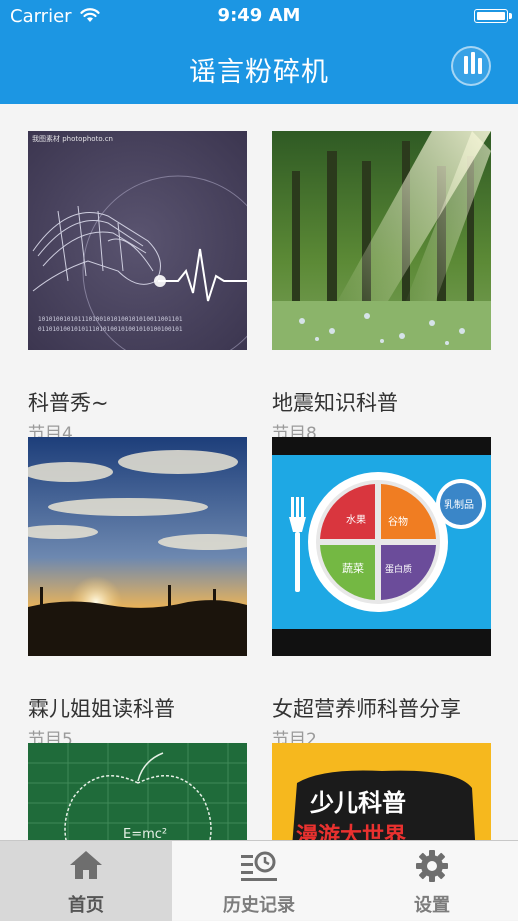 The height and width of the screenshot is (921, 518). I want to click on tab-label: 首页, so click(86, 905).